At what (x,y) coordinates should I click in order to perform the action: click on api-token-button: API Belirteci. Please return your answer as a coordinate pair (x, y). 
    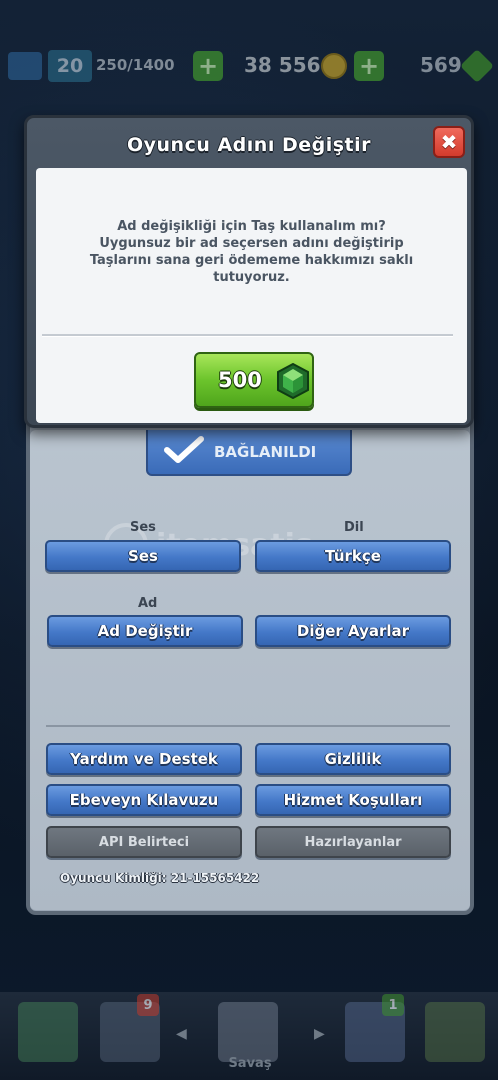
    Looking at the image, I should click on (144, 842).